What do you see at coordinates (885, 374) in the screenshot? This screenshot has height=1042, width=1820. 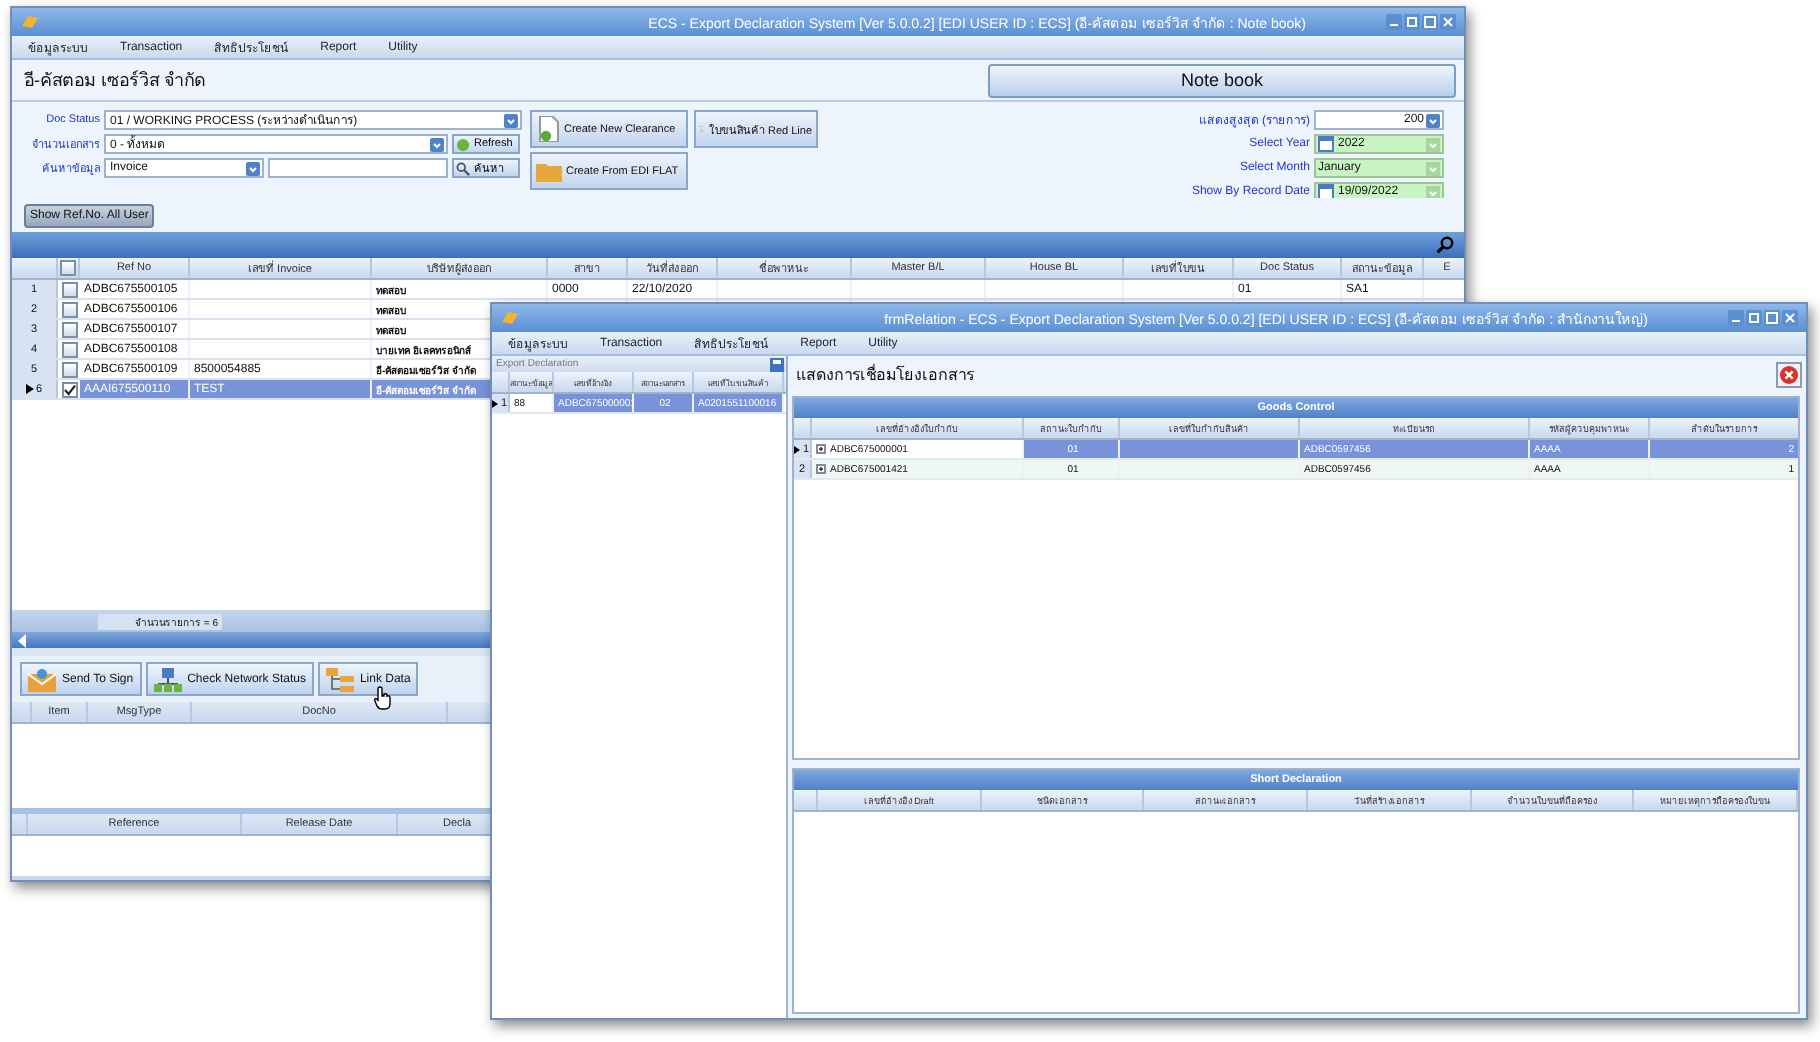 I see `panel-heading: แสดงการเชื่อมโยงเอกสาร` at bounding box center [885, 374].